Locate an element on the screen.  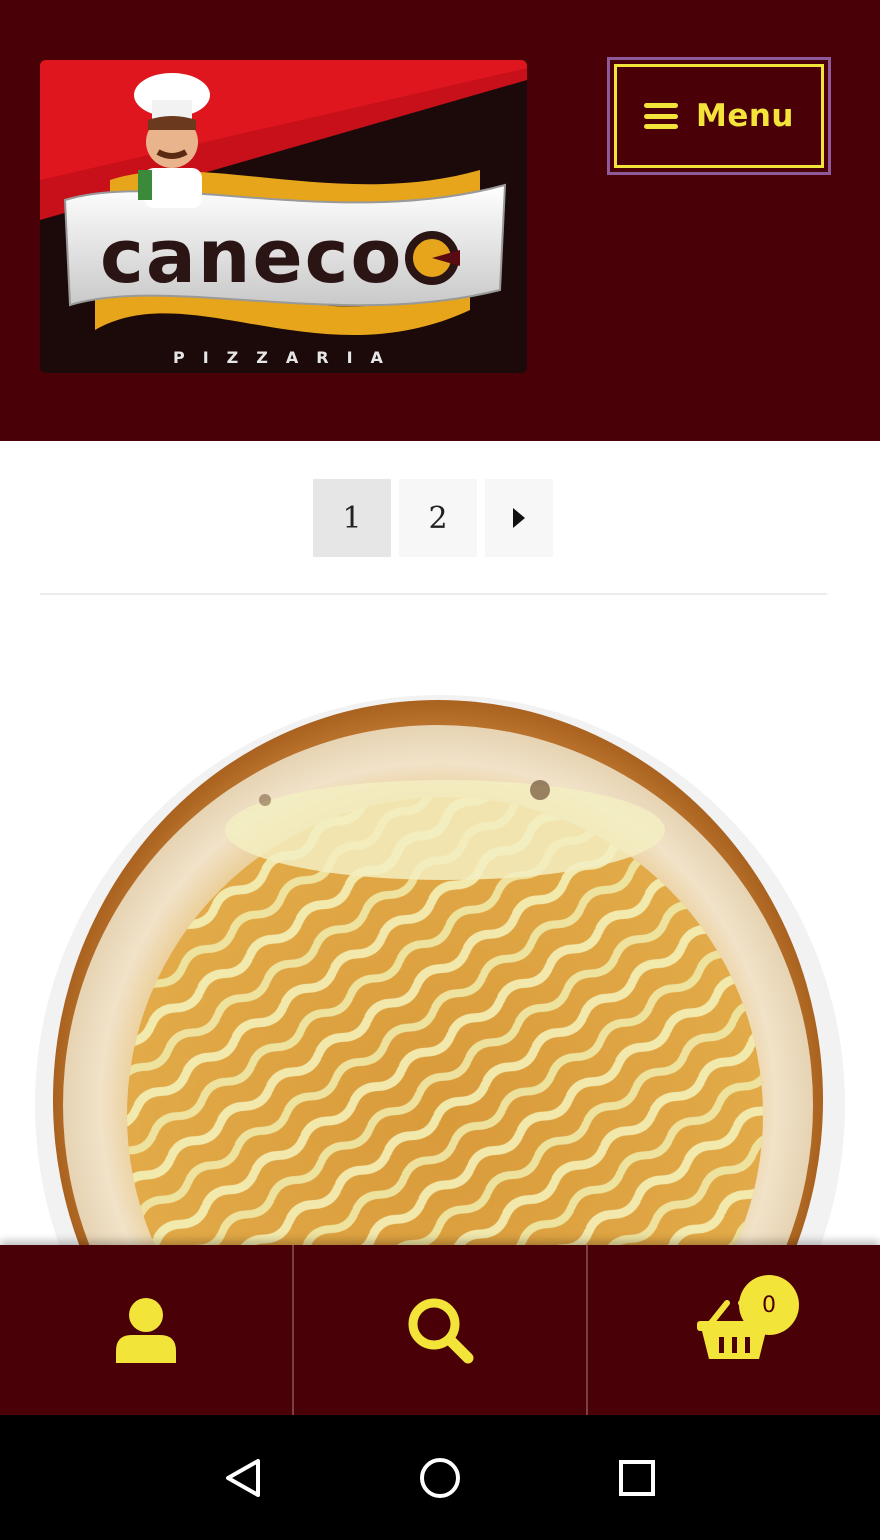
search-icon is located at coordinates (441, 1331).